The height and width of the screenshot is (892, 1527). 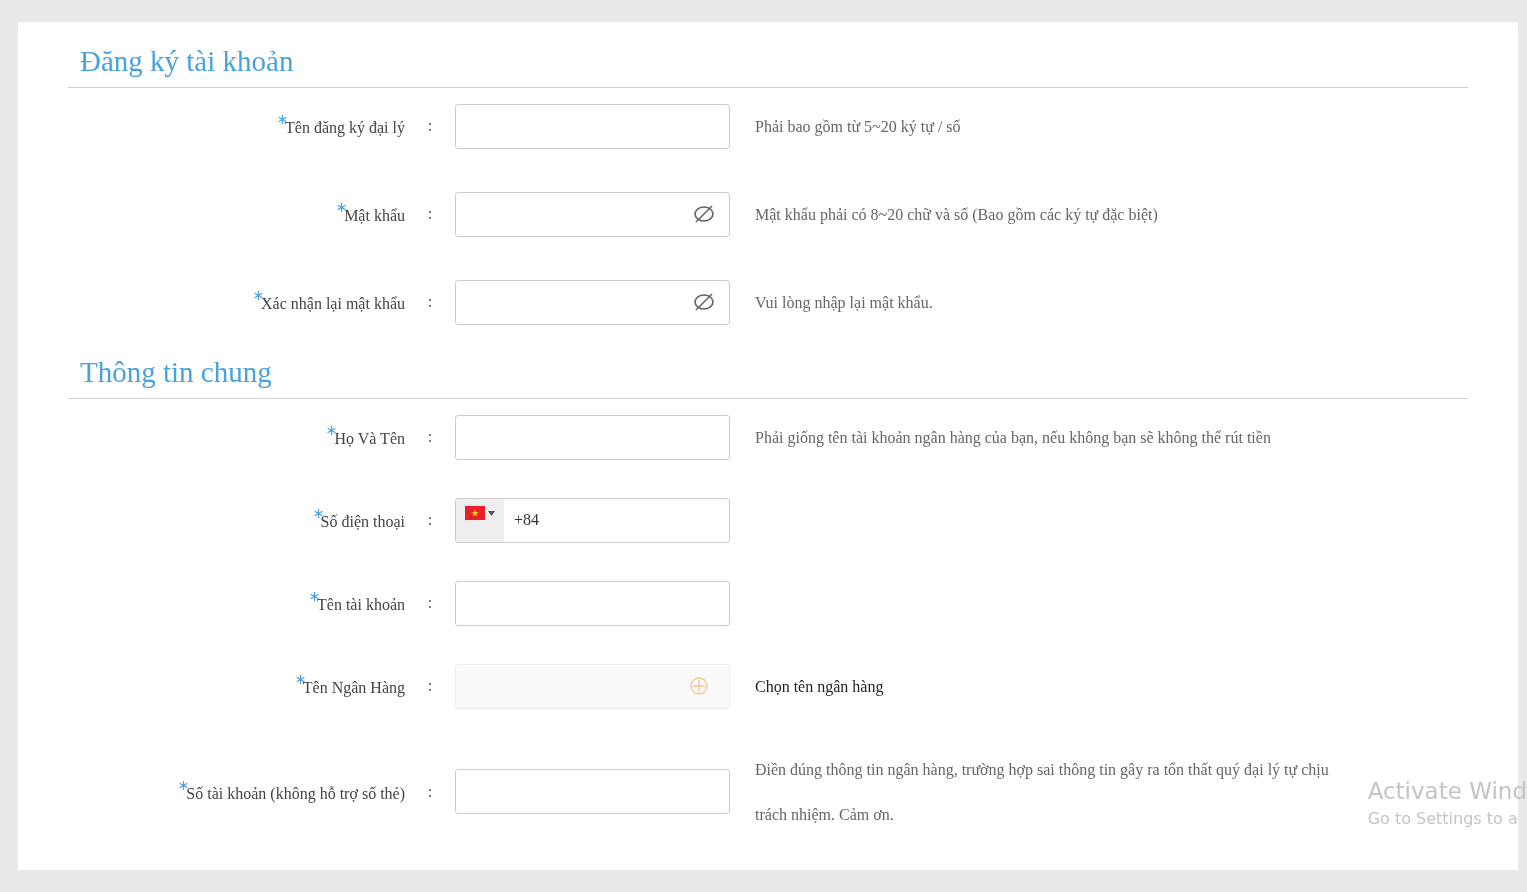 I want to click on field-label: Mật khẩu, so click(x=374, y=216).